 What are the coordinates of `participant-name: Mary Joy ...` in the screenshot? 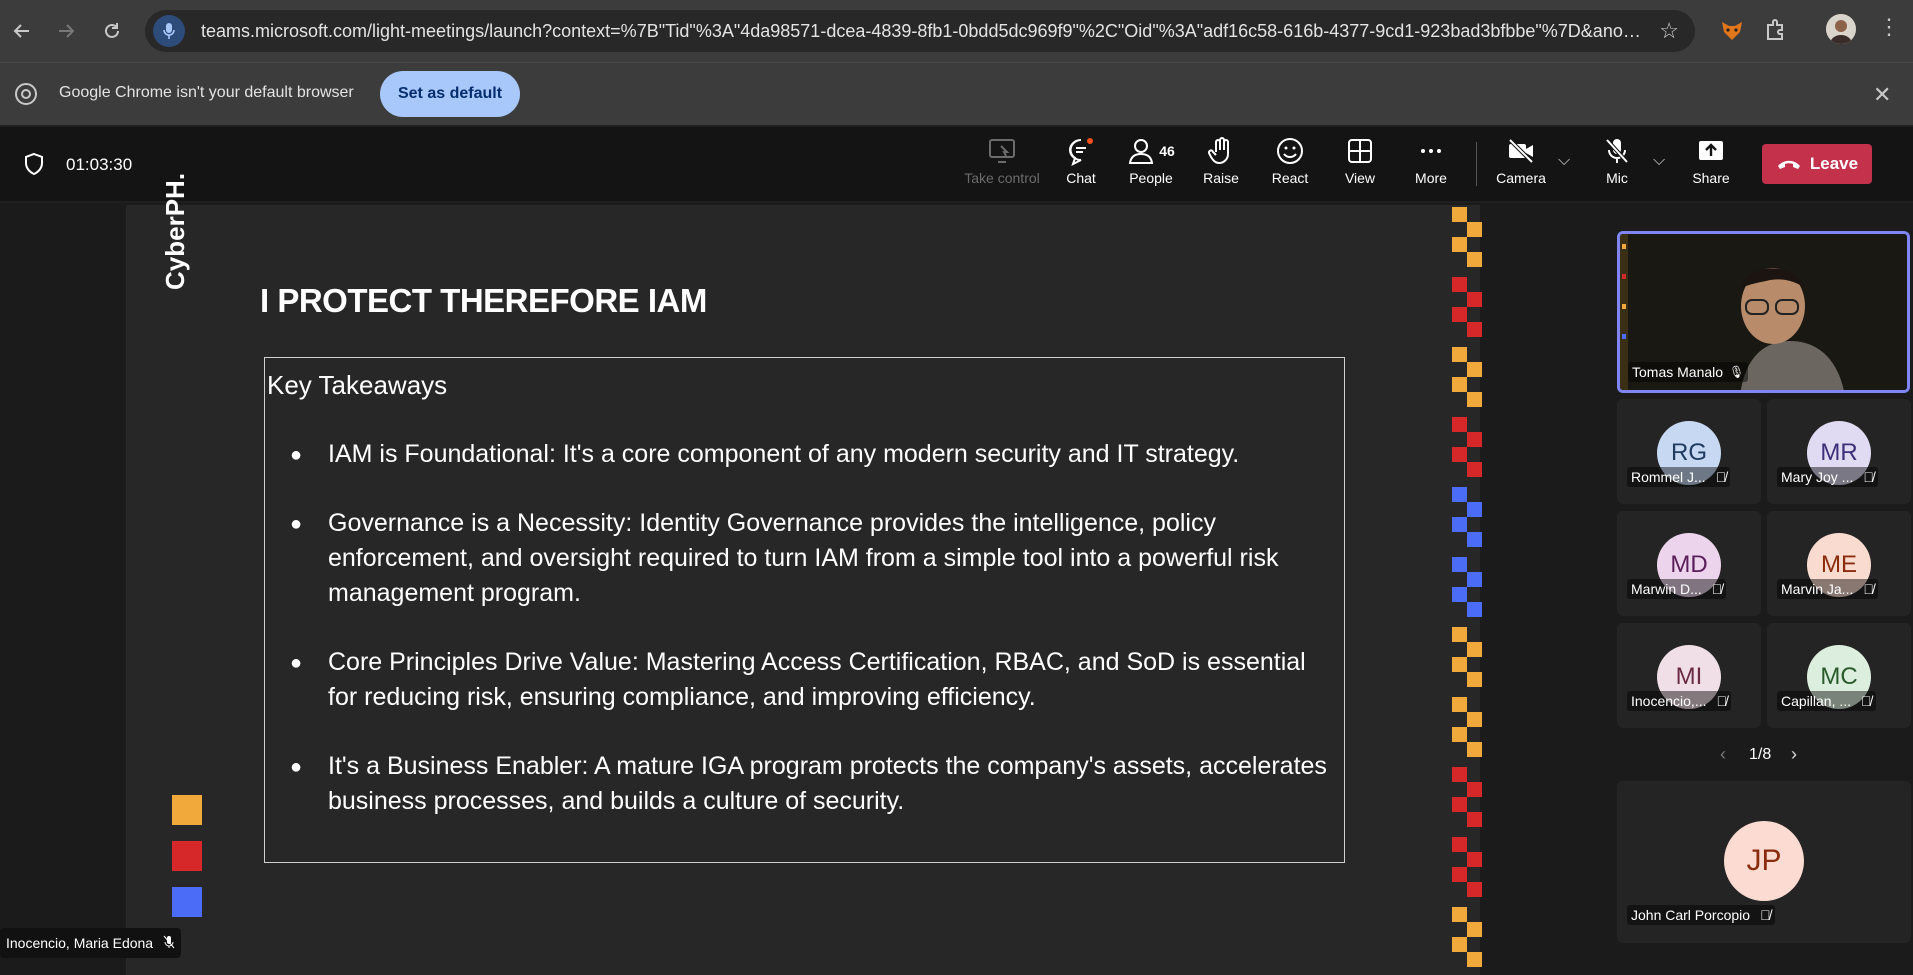 It's located at (1817, 477).